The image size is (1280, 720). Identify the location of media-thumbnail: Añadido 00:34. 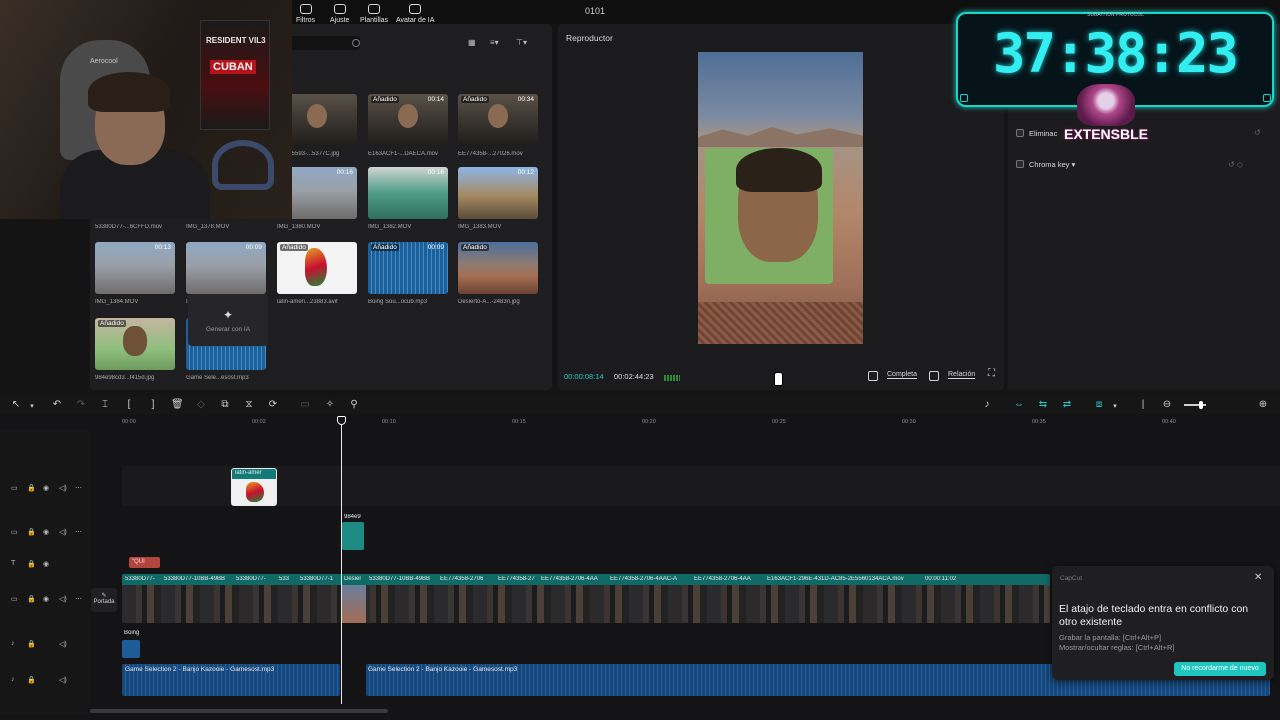
(498, 120).